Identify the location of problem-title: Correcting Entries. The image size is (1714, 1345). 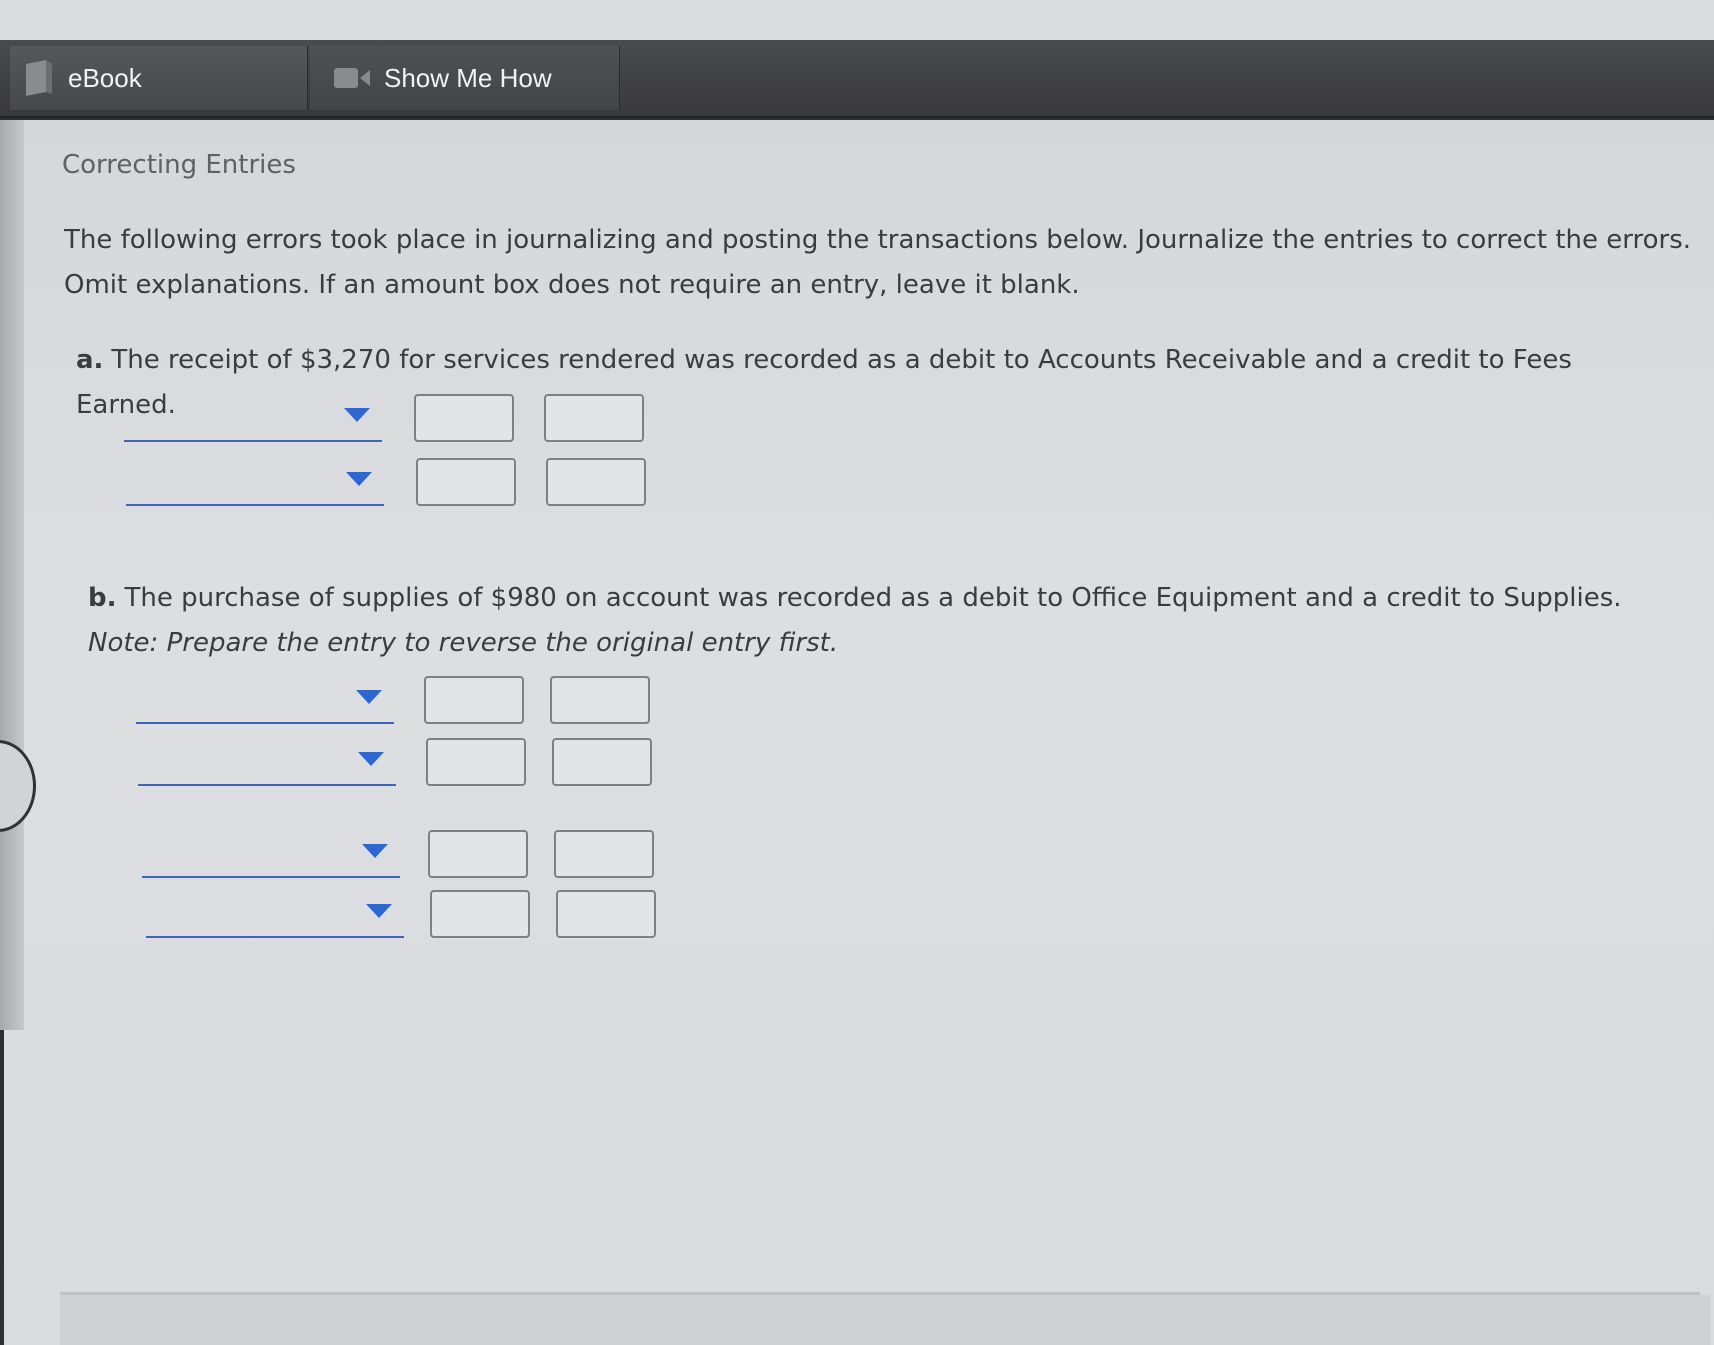
(179, 165).